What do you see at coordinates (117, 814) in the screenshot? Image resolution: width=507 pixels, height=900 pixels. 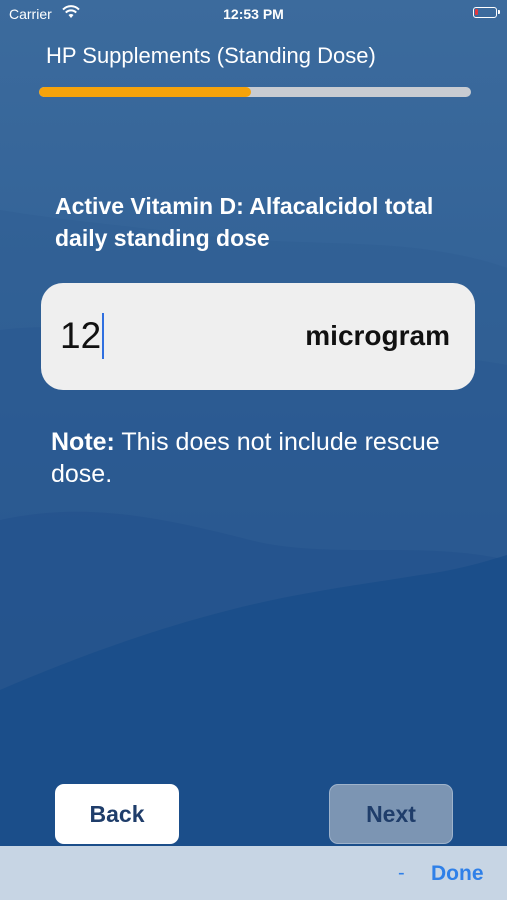 I see `back-button: Back` at bounding box center [117, 814].